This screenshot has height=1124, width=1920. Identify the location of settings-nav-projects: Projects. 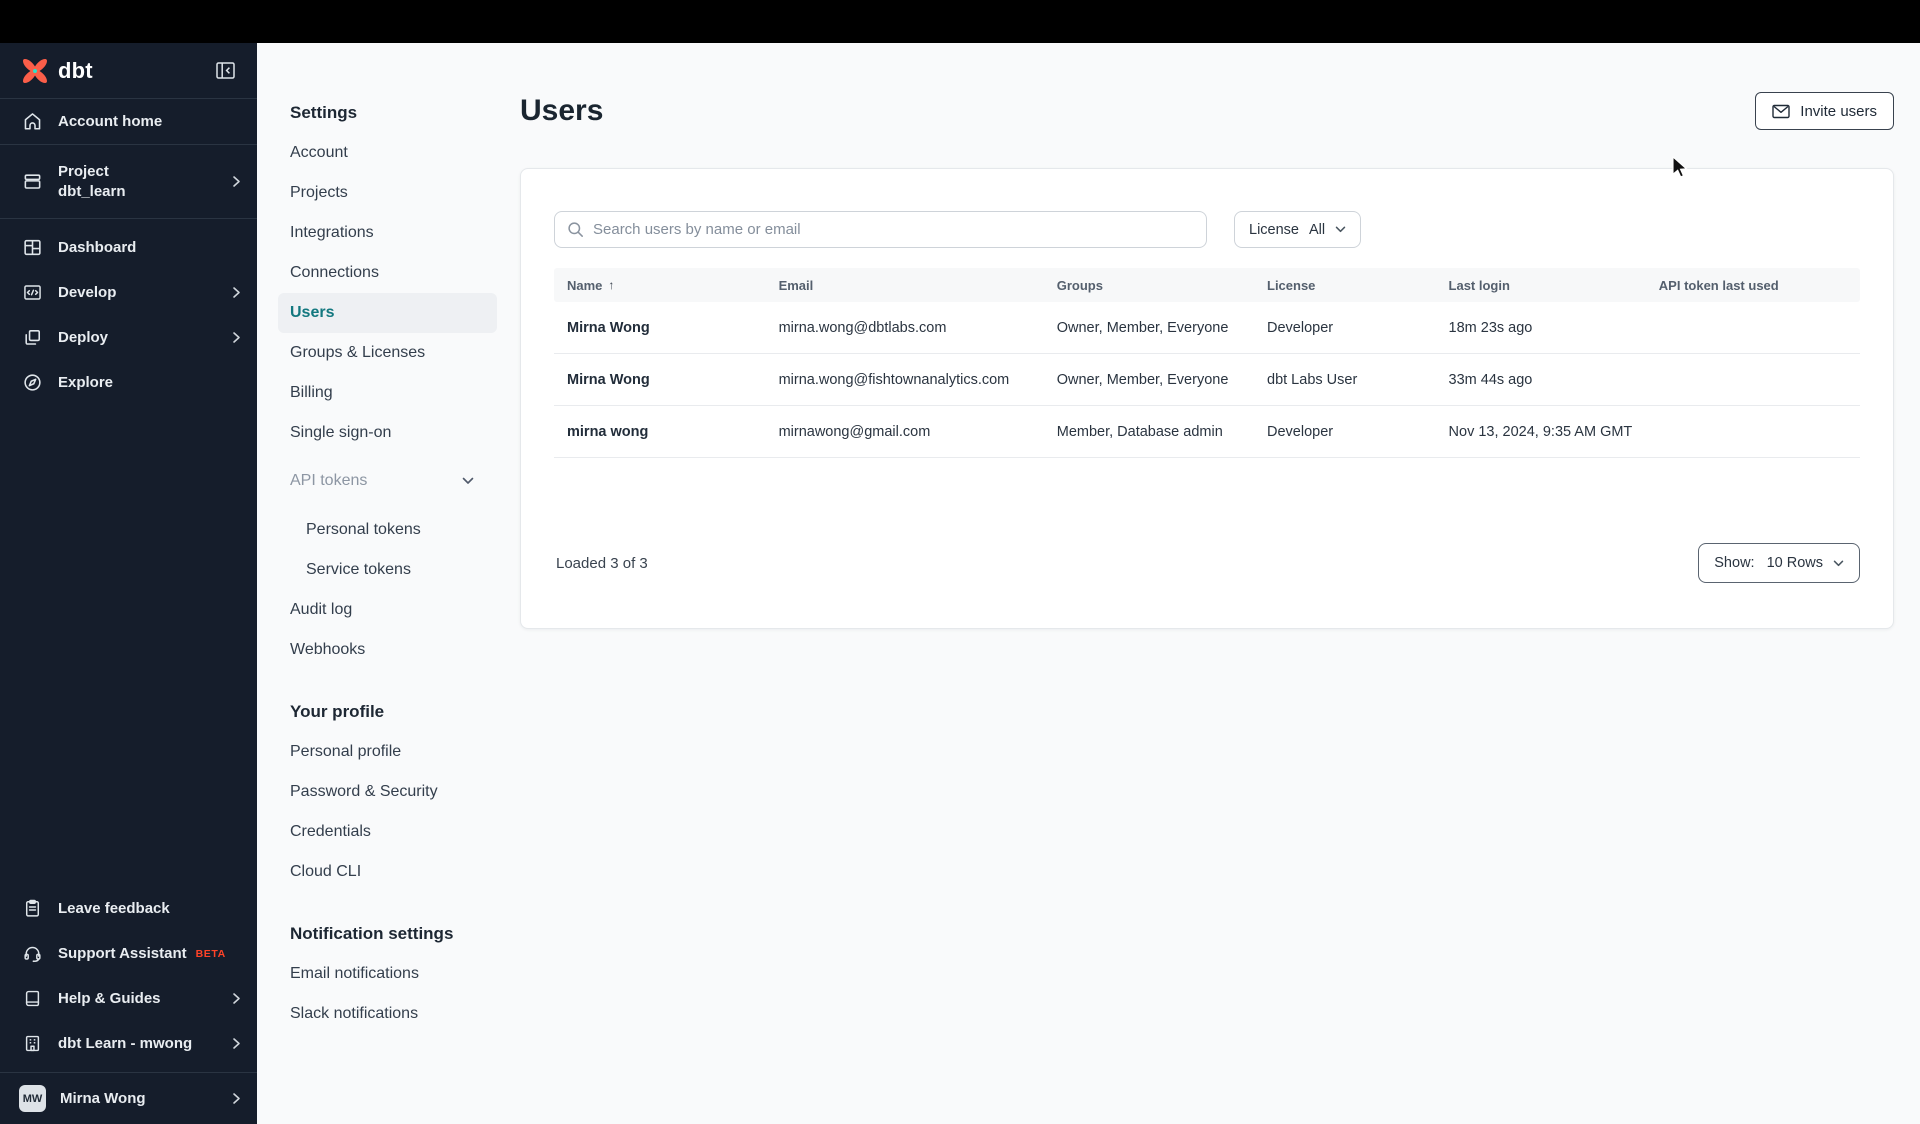
(383, 193).